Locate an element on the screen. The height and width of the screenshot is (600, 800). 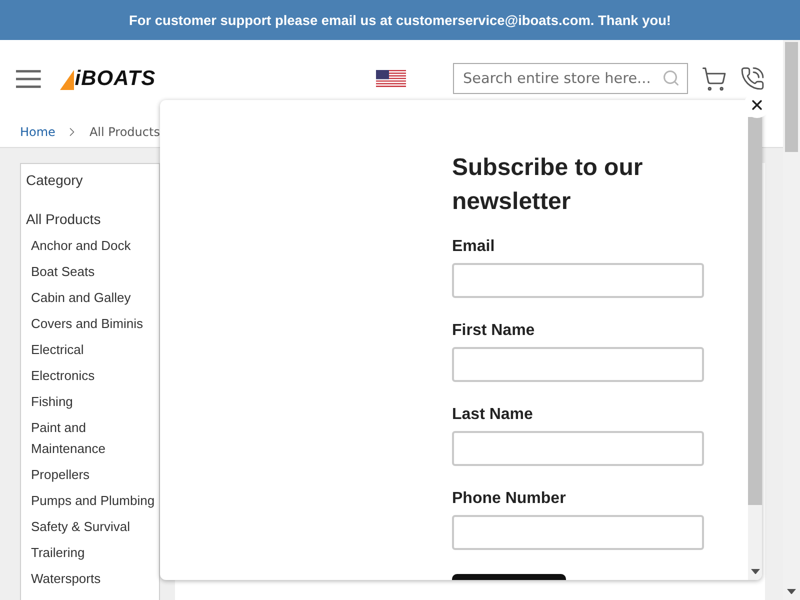
close-icon is located at coordinates (757, 105).